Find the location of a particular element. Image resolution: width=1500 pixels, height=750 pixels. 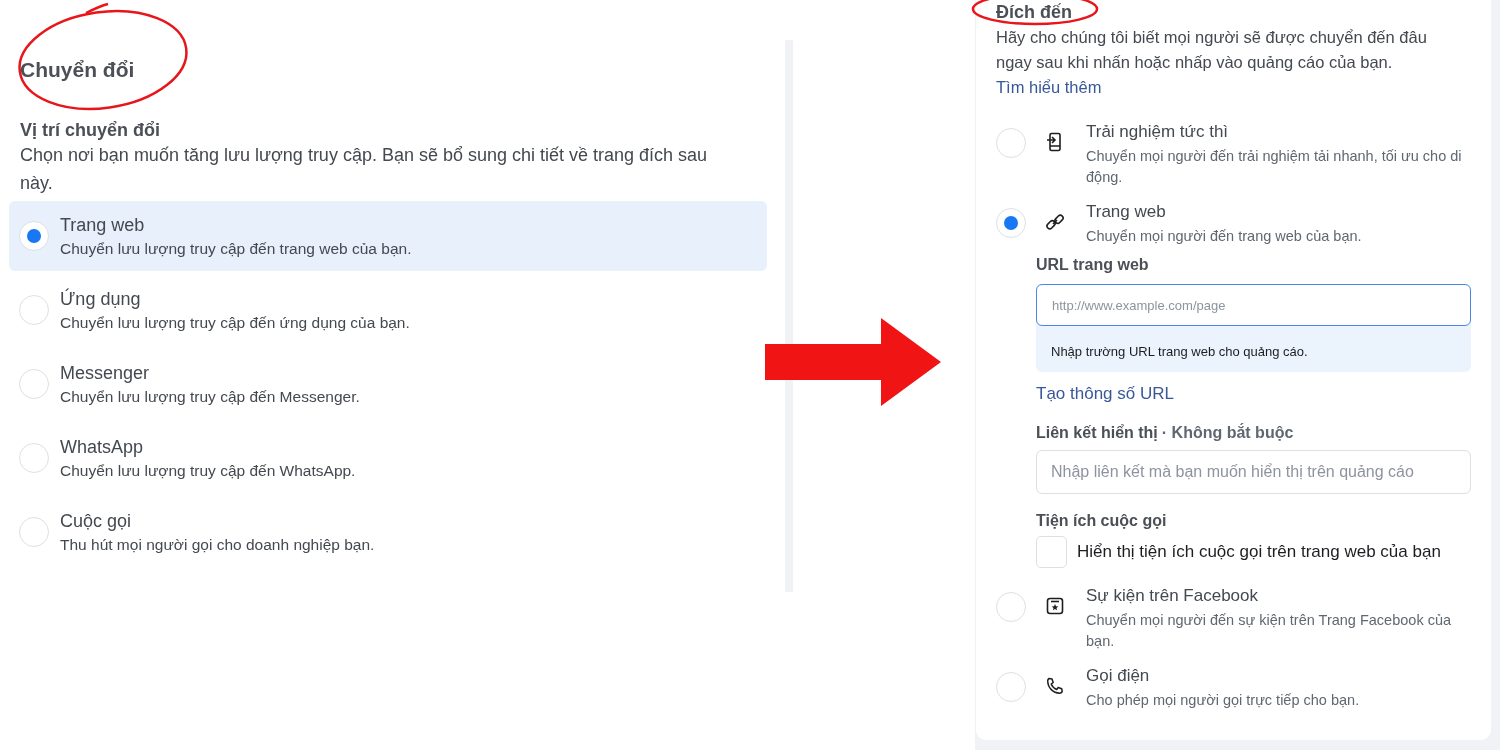

optional-label: · Không bắt buộc is located at coordinates (1227, 433).